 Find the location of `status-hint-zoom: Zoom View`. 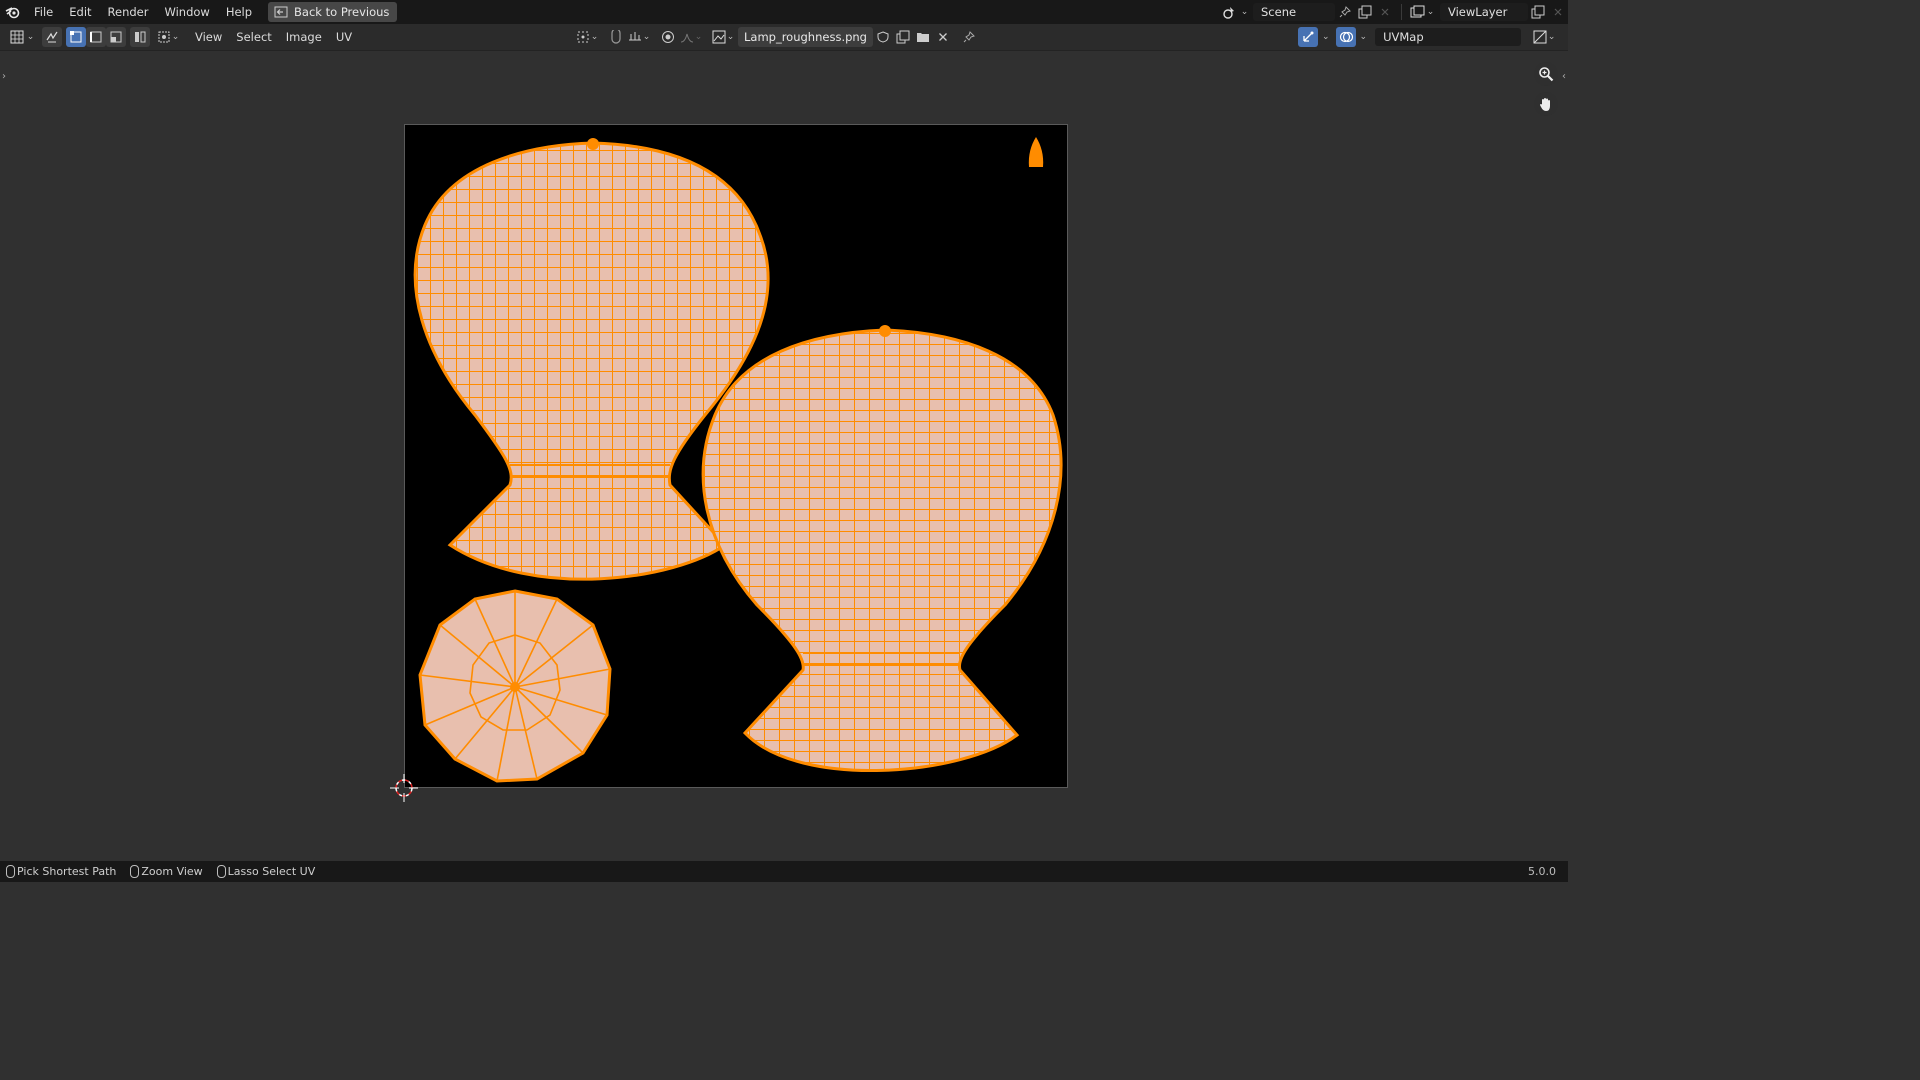

status-hint-zoom: Zoom View is located at coordinates (166, 871).